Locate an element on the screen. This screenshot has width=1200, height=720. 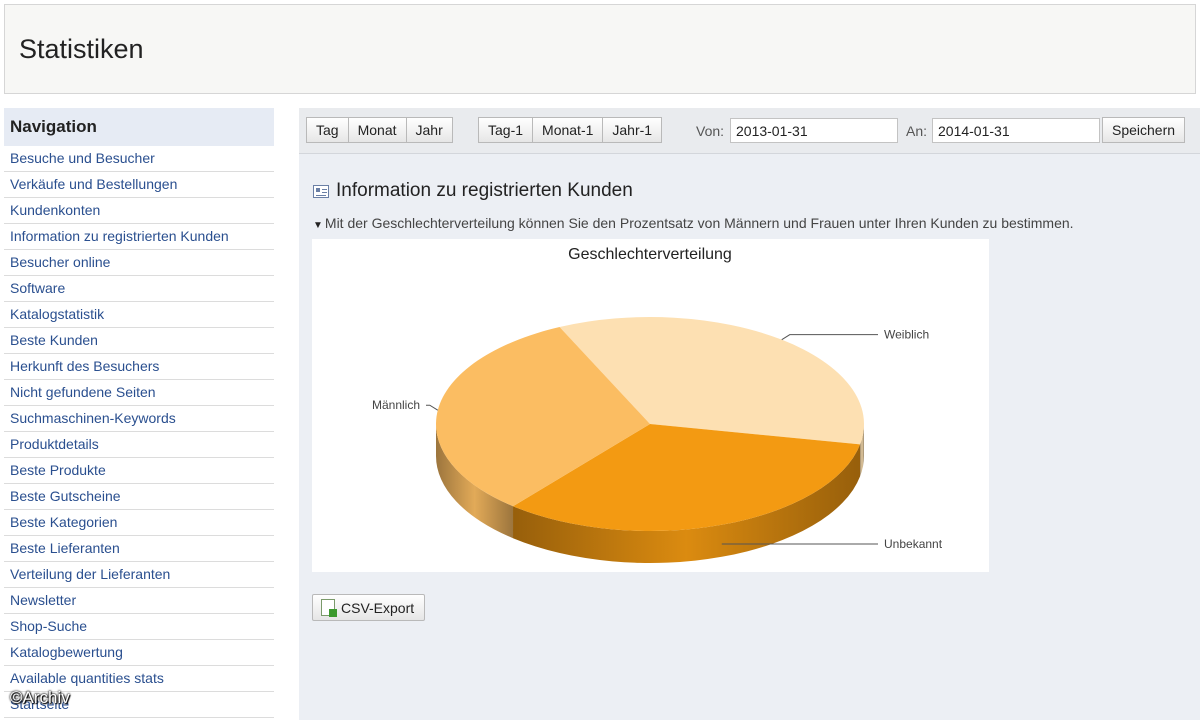
pie-label-weiblich: Weiblich is located at coordinates (906, 335).